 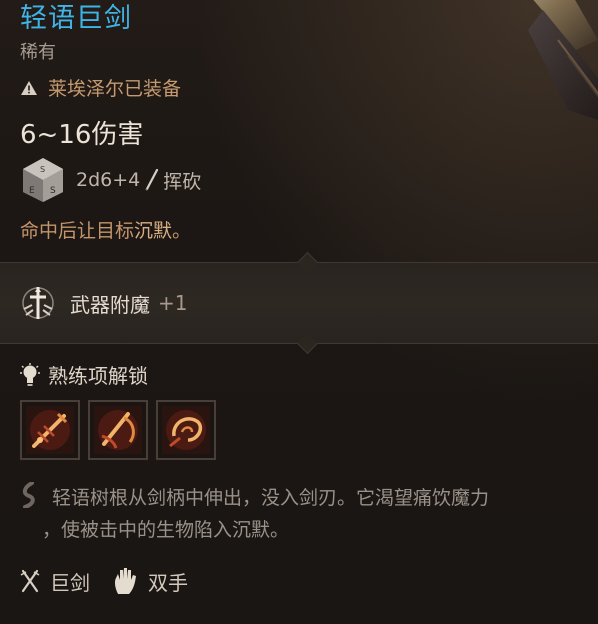 What do you see at coordinates (38, 303) in the screenshot?
I see `enchantment-icon` at bounding box center [38, 303].